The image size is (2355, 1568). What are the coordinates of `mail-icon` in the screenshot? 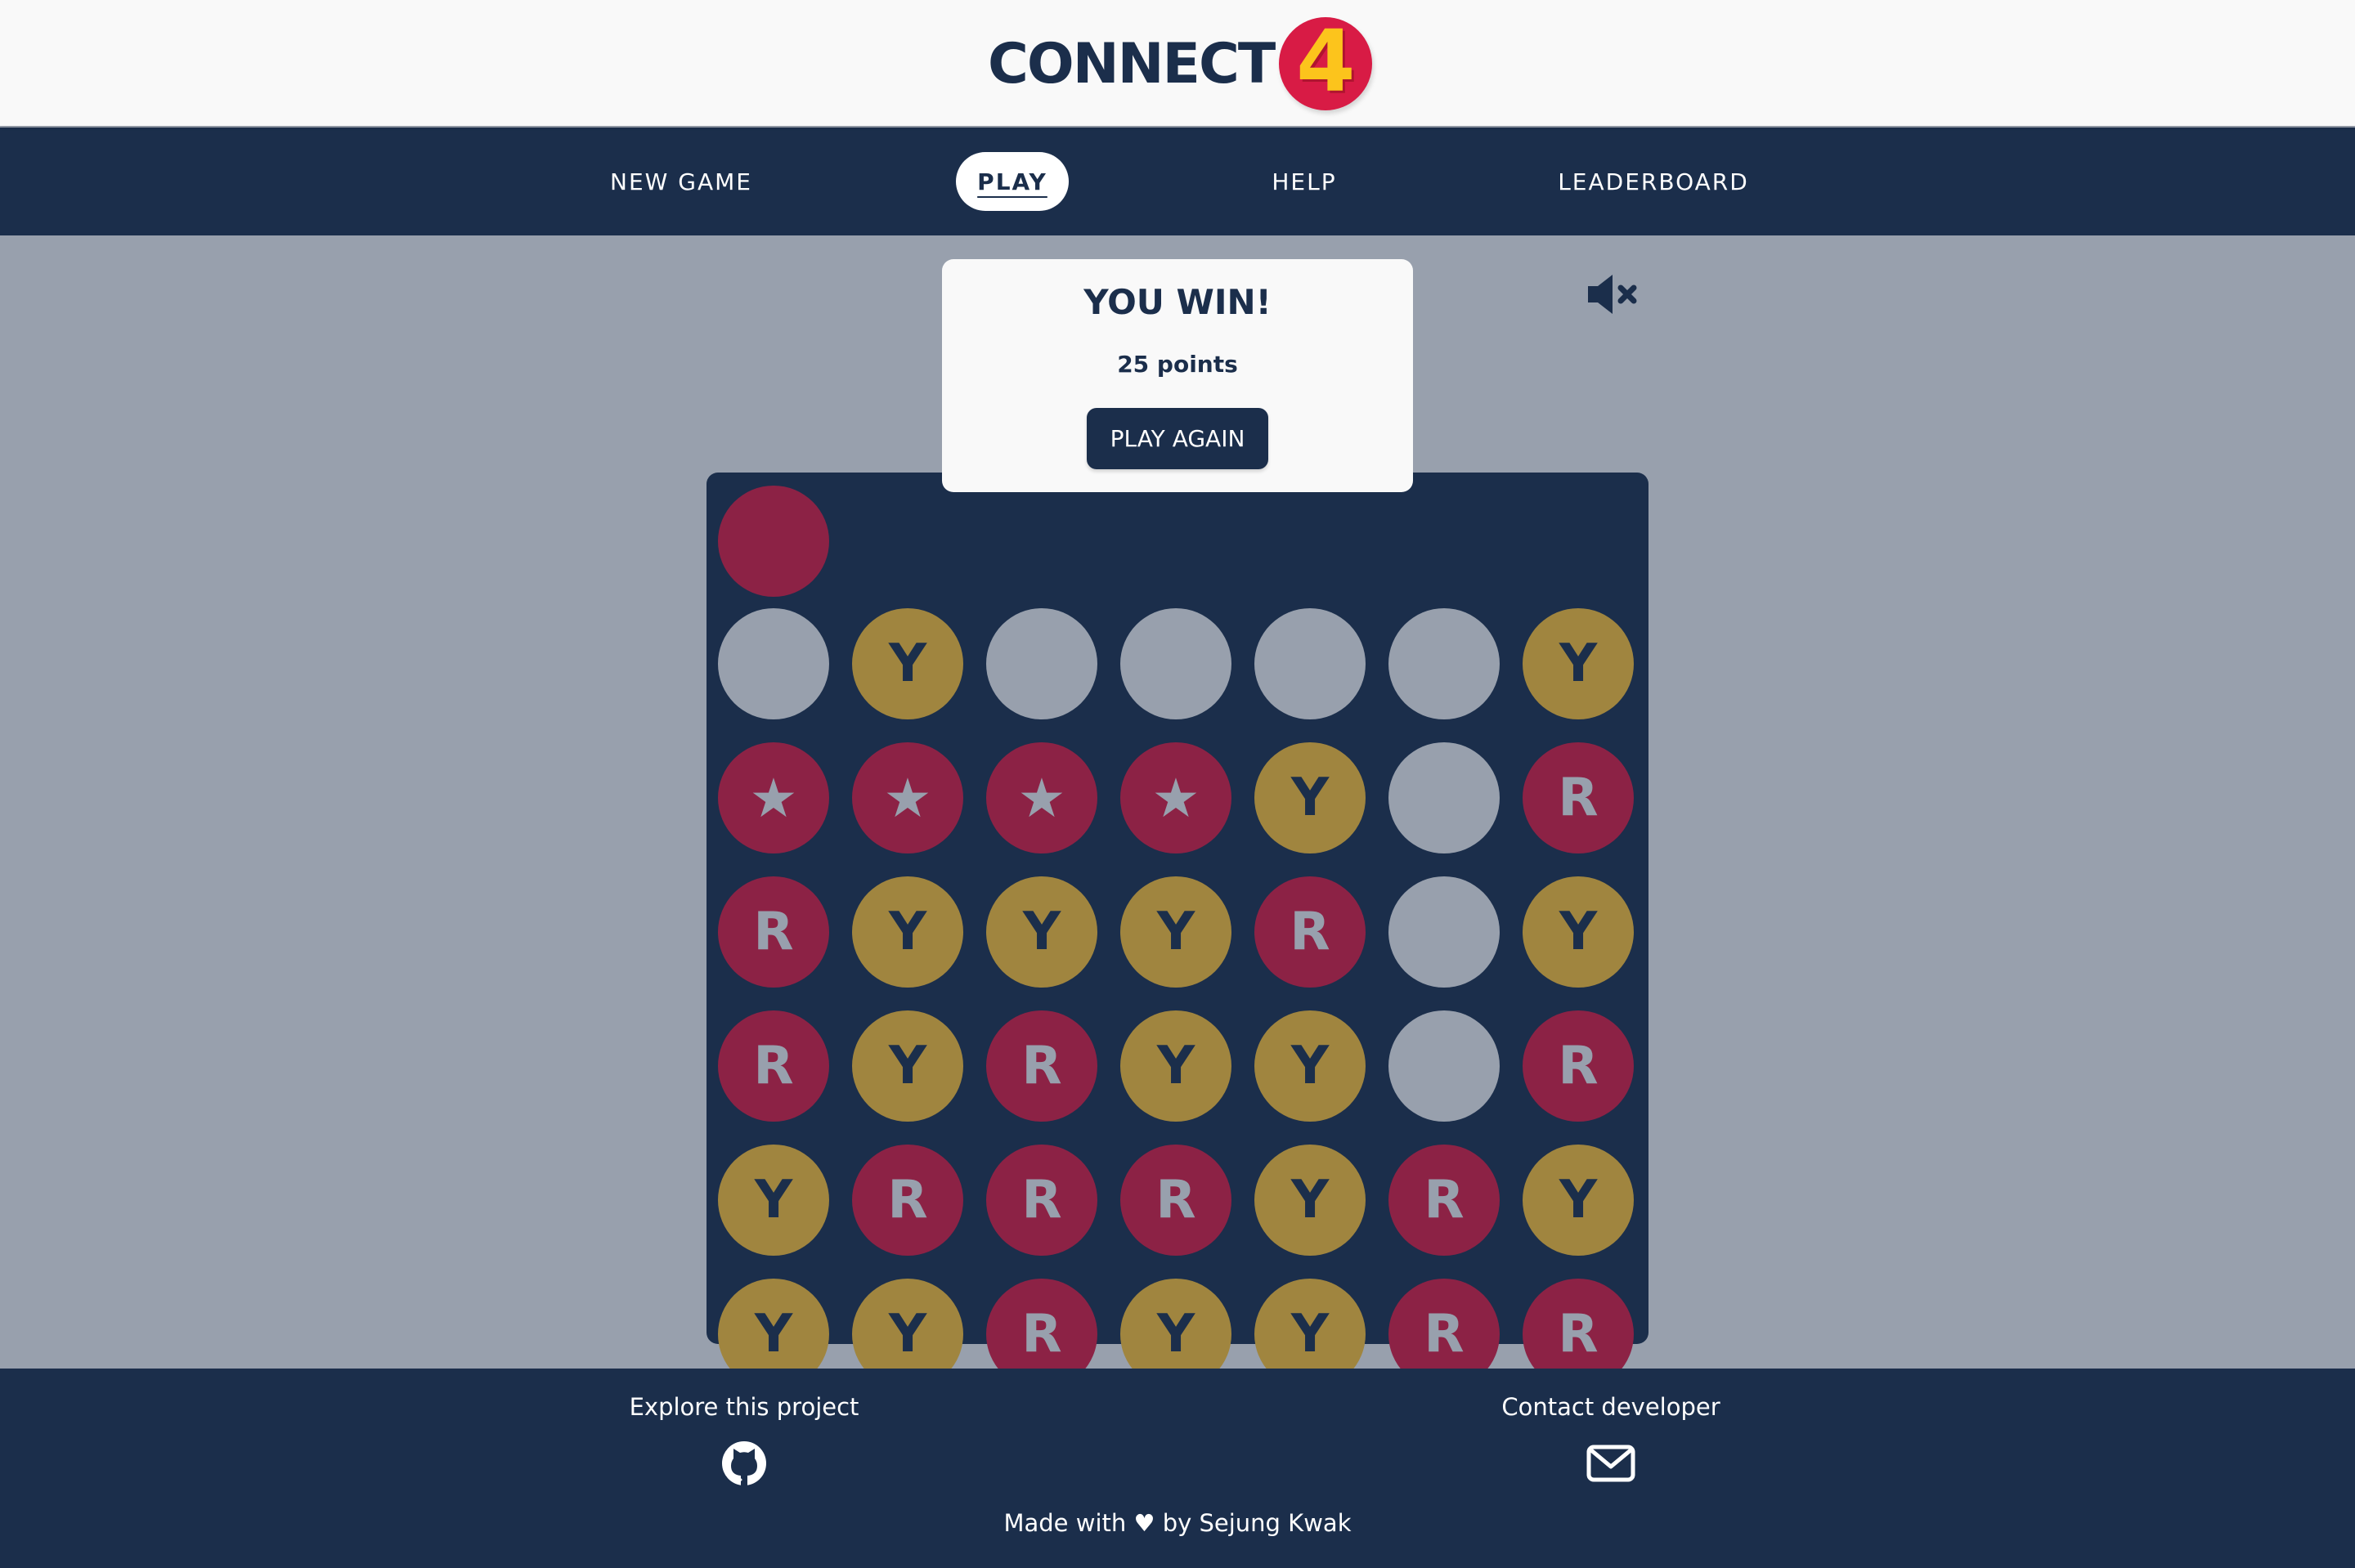 It's located at (1610, 1464).